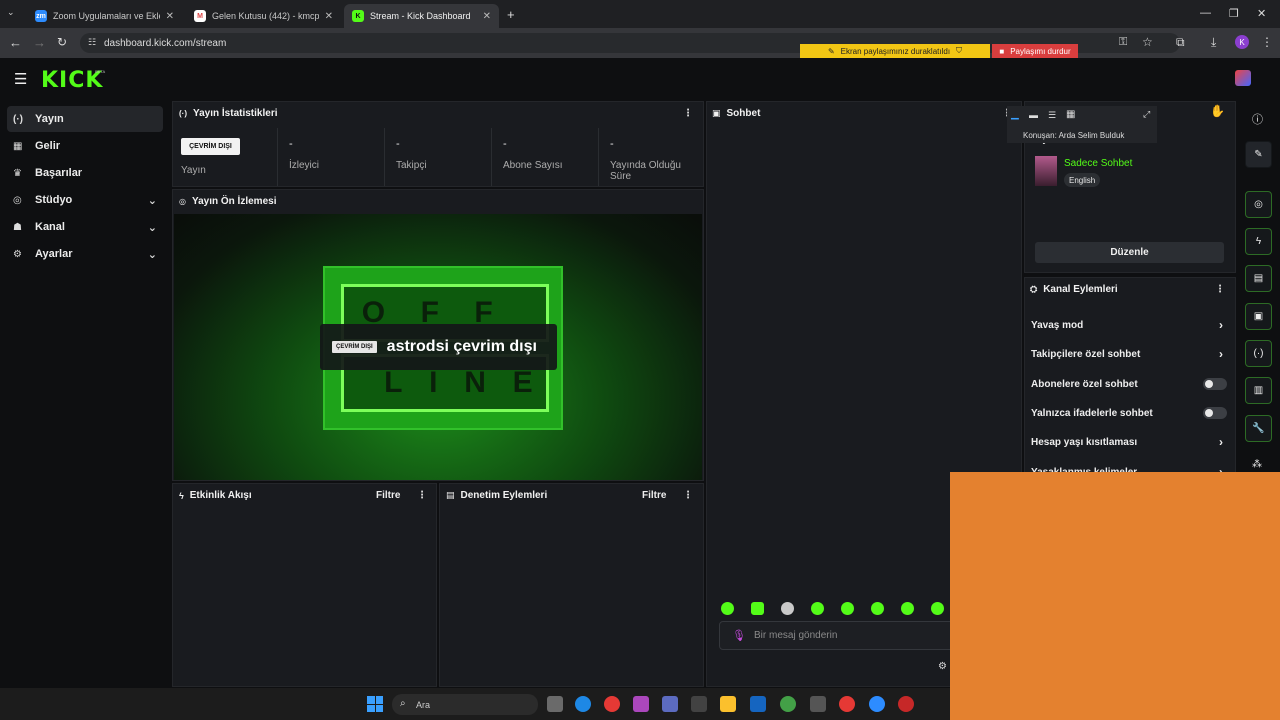 Image resolution: width=1280 pixels, height=720 pixels. What do you see at coordinates (17, 200) in the screenshot?
I see `studio-icon: ◎` at bounding box center [17, 200].